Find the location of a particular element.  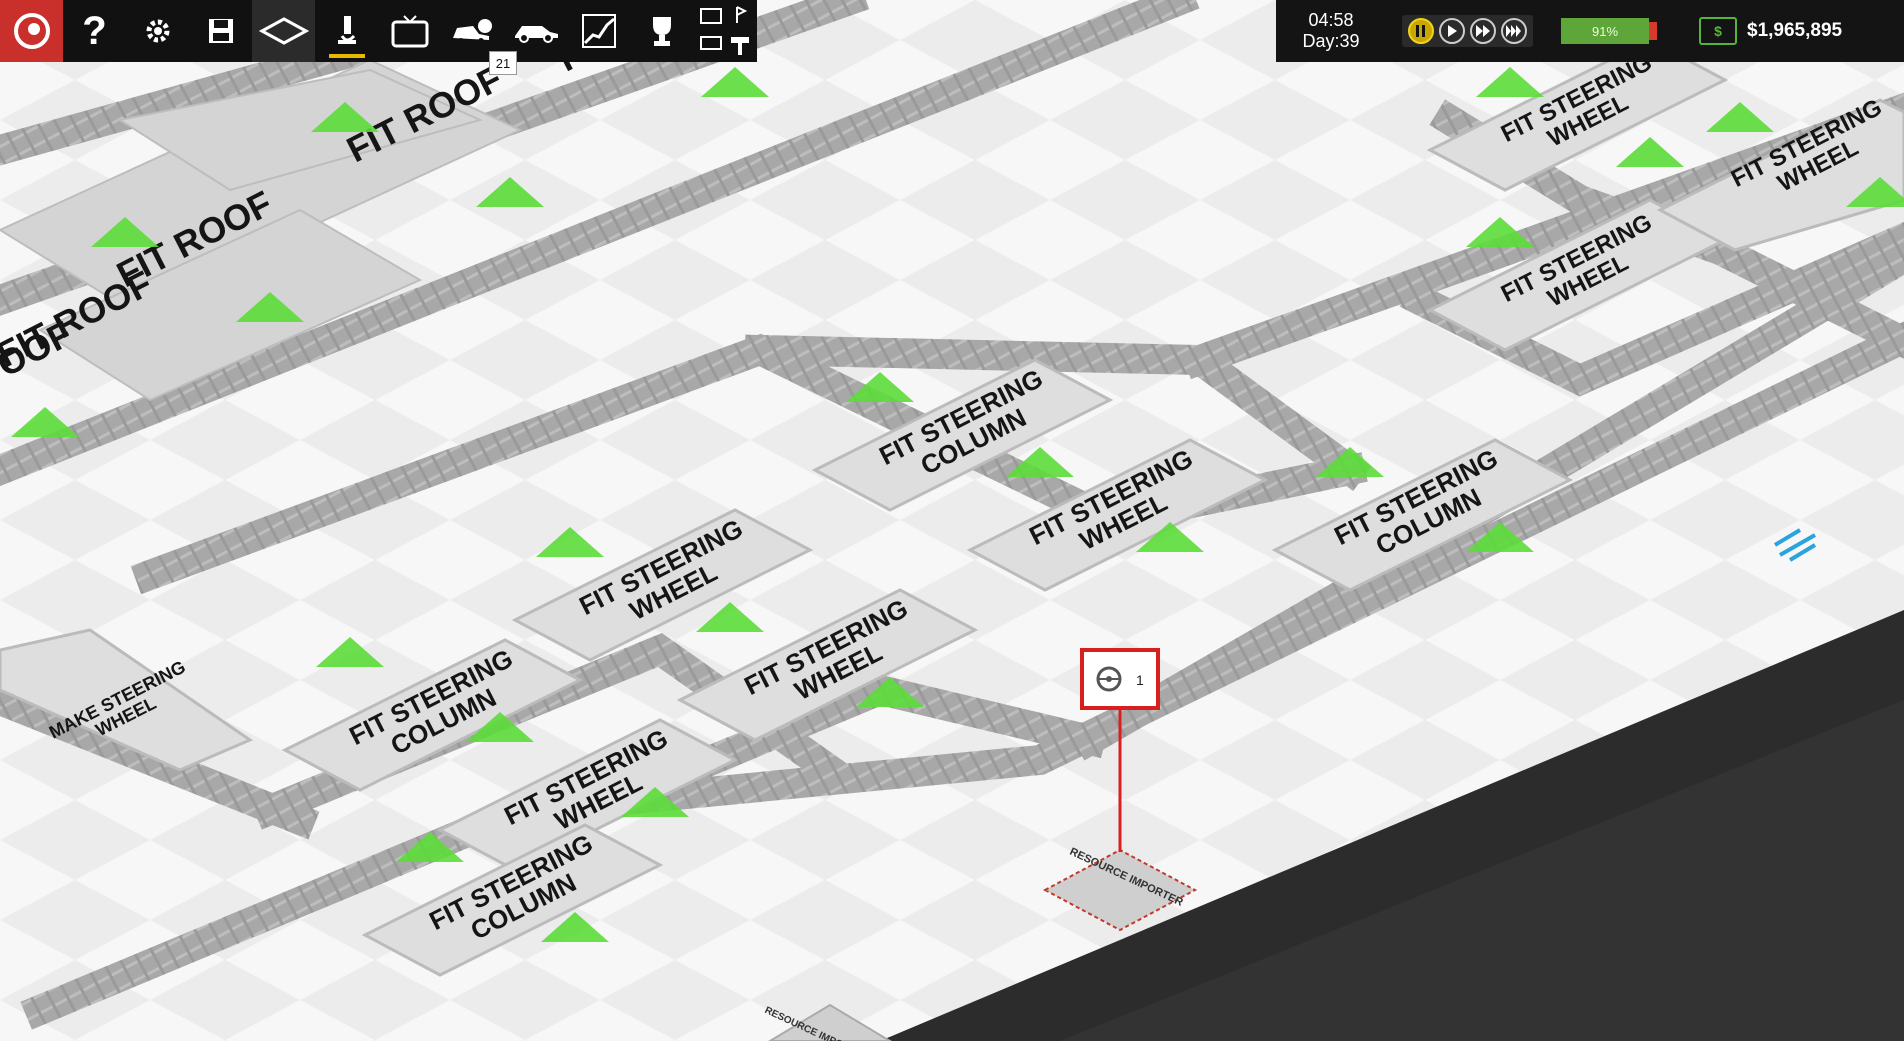

build-mode-icon is located at coordinates (283, 31).